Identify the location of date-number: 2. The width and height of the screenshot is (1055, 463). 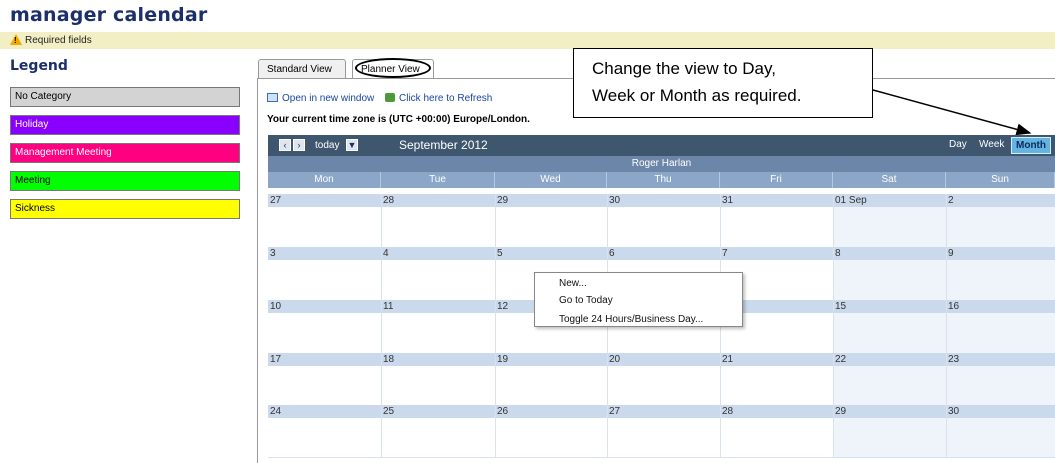
(950, 200).